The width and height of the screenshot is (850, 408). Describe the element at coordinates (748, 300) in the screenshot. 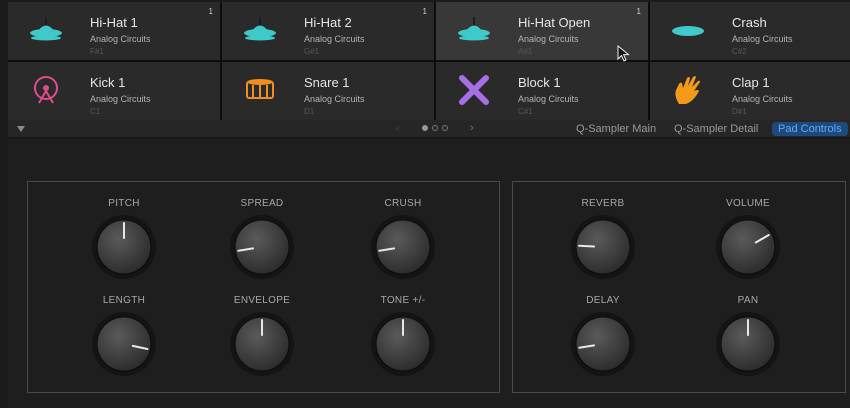

I see `knob-label: PAN` at that location.